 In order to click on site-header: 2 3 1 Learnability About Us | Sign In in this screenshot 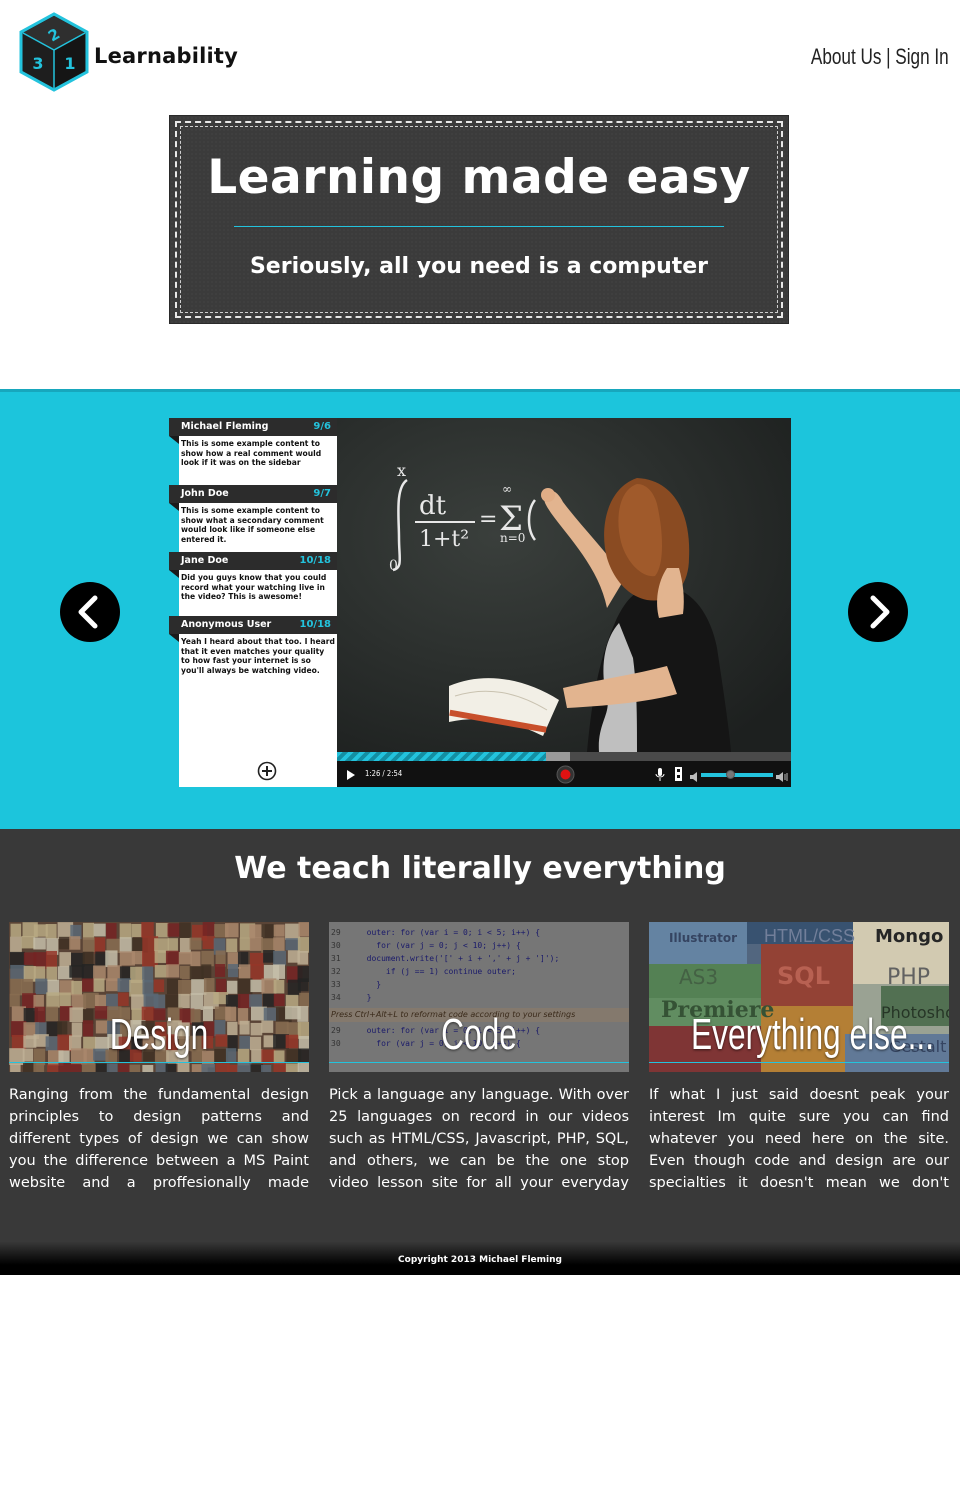, I will do `click(480, 55)`.